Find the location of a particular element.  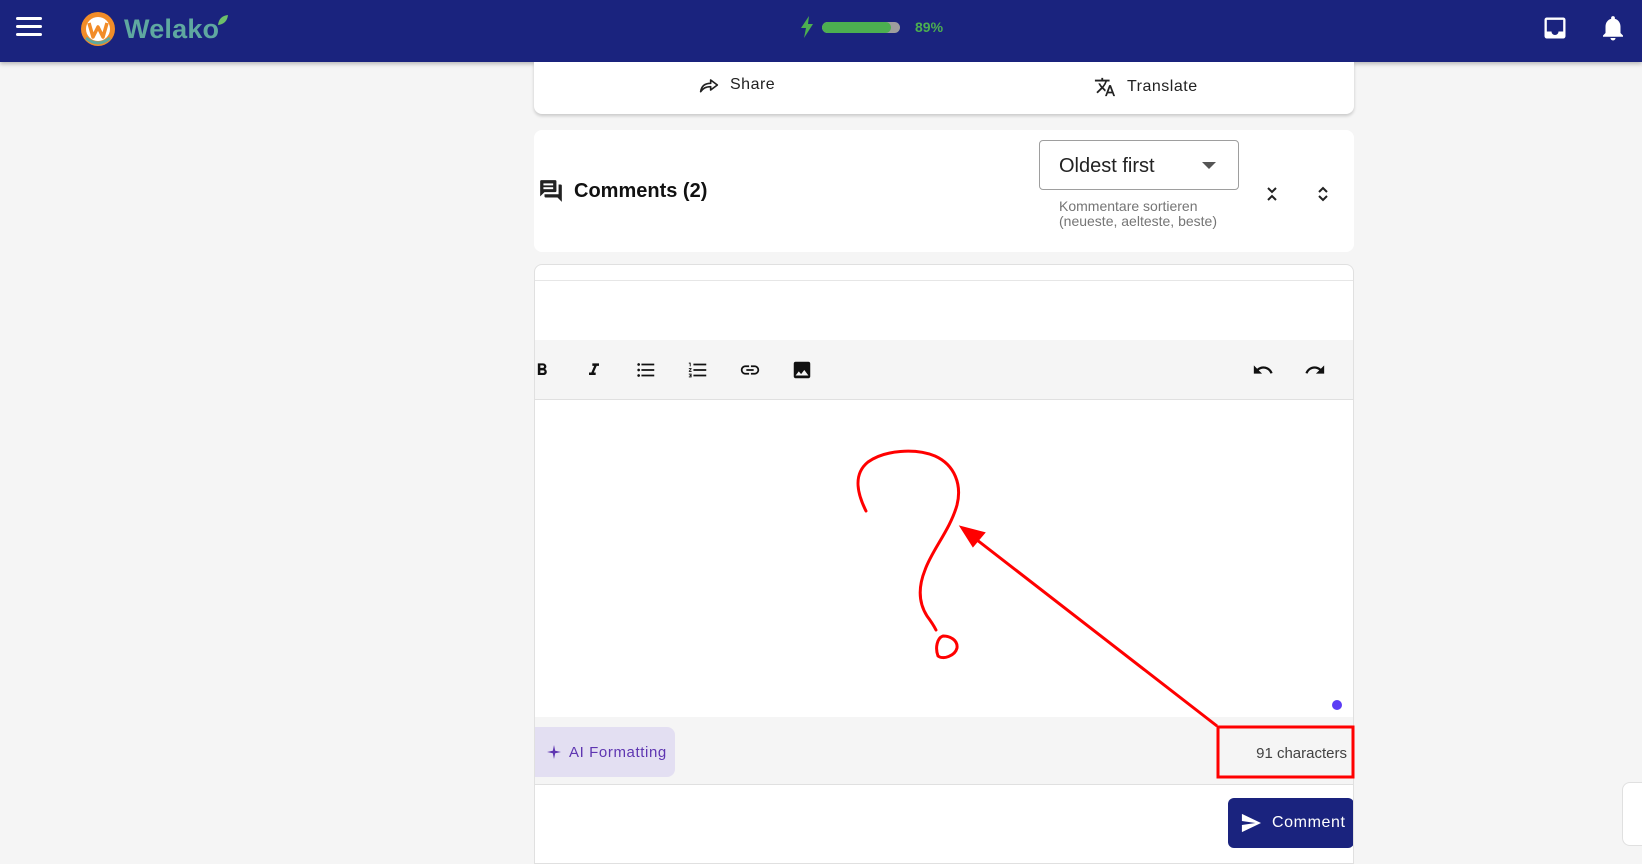

sort-selected-value: Oldest first is located at coordinates (1107, 166).